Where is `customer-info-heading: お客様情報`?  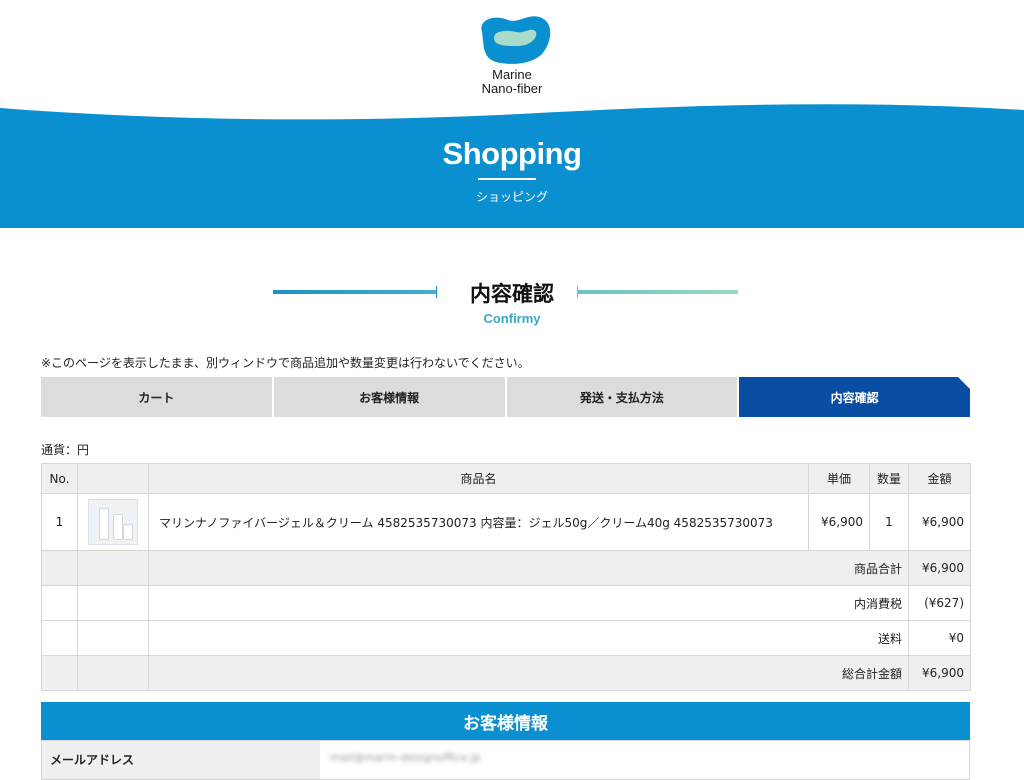
customer-info-heading: お客様情報 is located at coordinates (505, 721).